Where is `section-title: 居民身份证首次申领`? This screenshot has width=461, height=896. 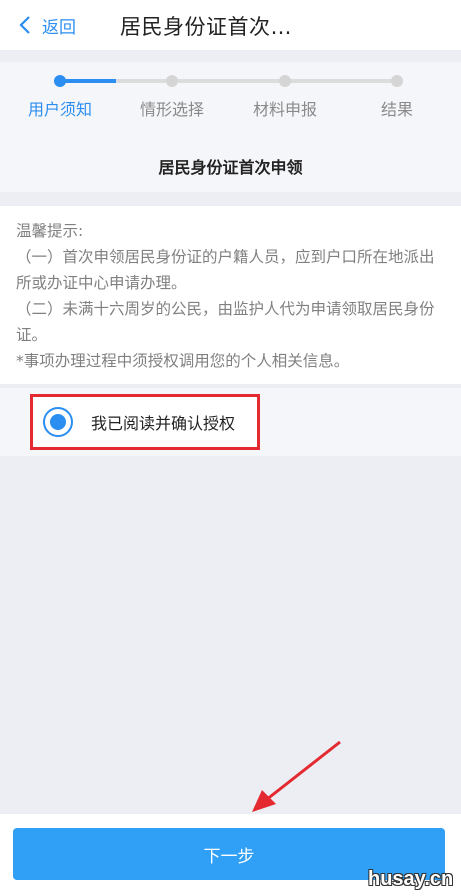 section-title: 居民身份证首次申领 is located at coordinates (230, 167).